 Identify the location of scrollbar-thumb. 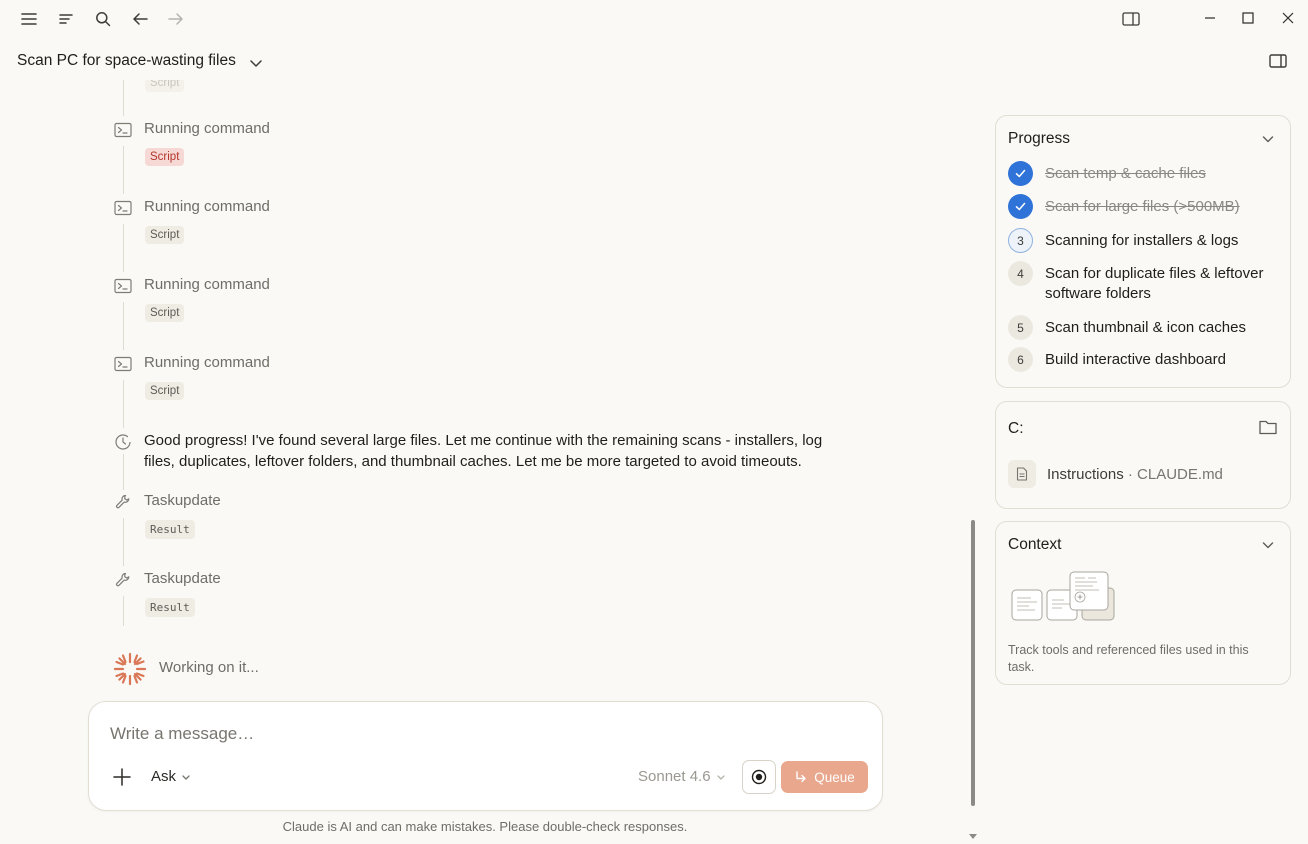
(973, 663).